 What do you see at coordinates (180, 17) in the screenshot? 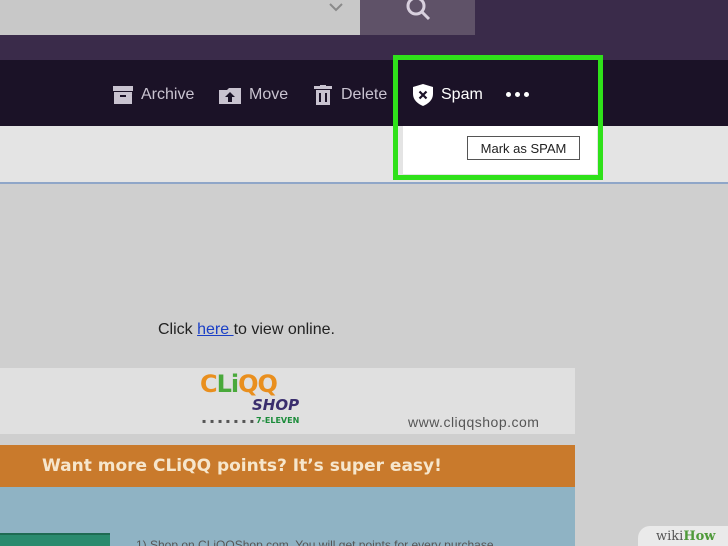
I see `search-input` at bounding box center [180, 17].